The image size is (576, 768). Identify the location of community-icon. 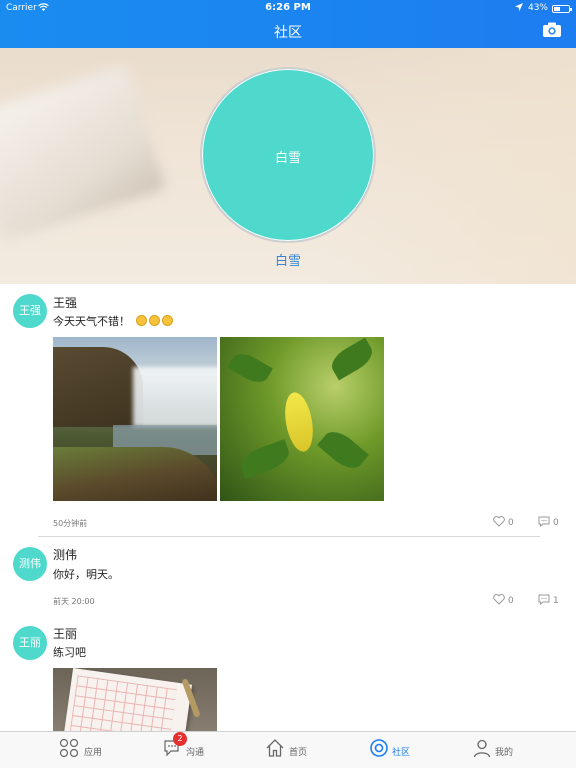
(379, 748).